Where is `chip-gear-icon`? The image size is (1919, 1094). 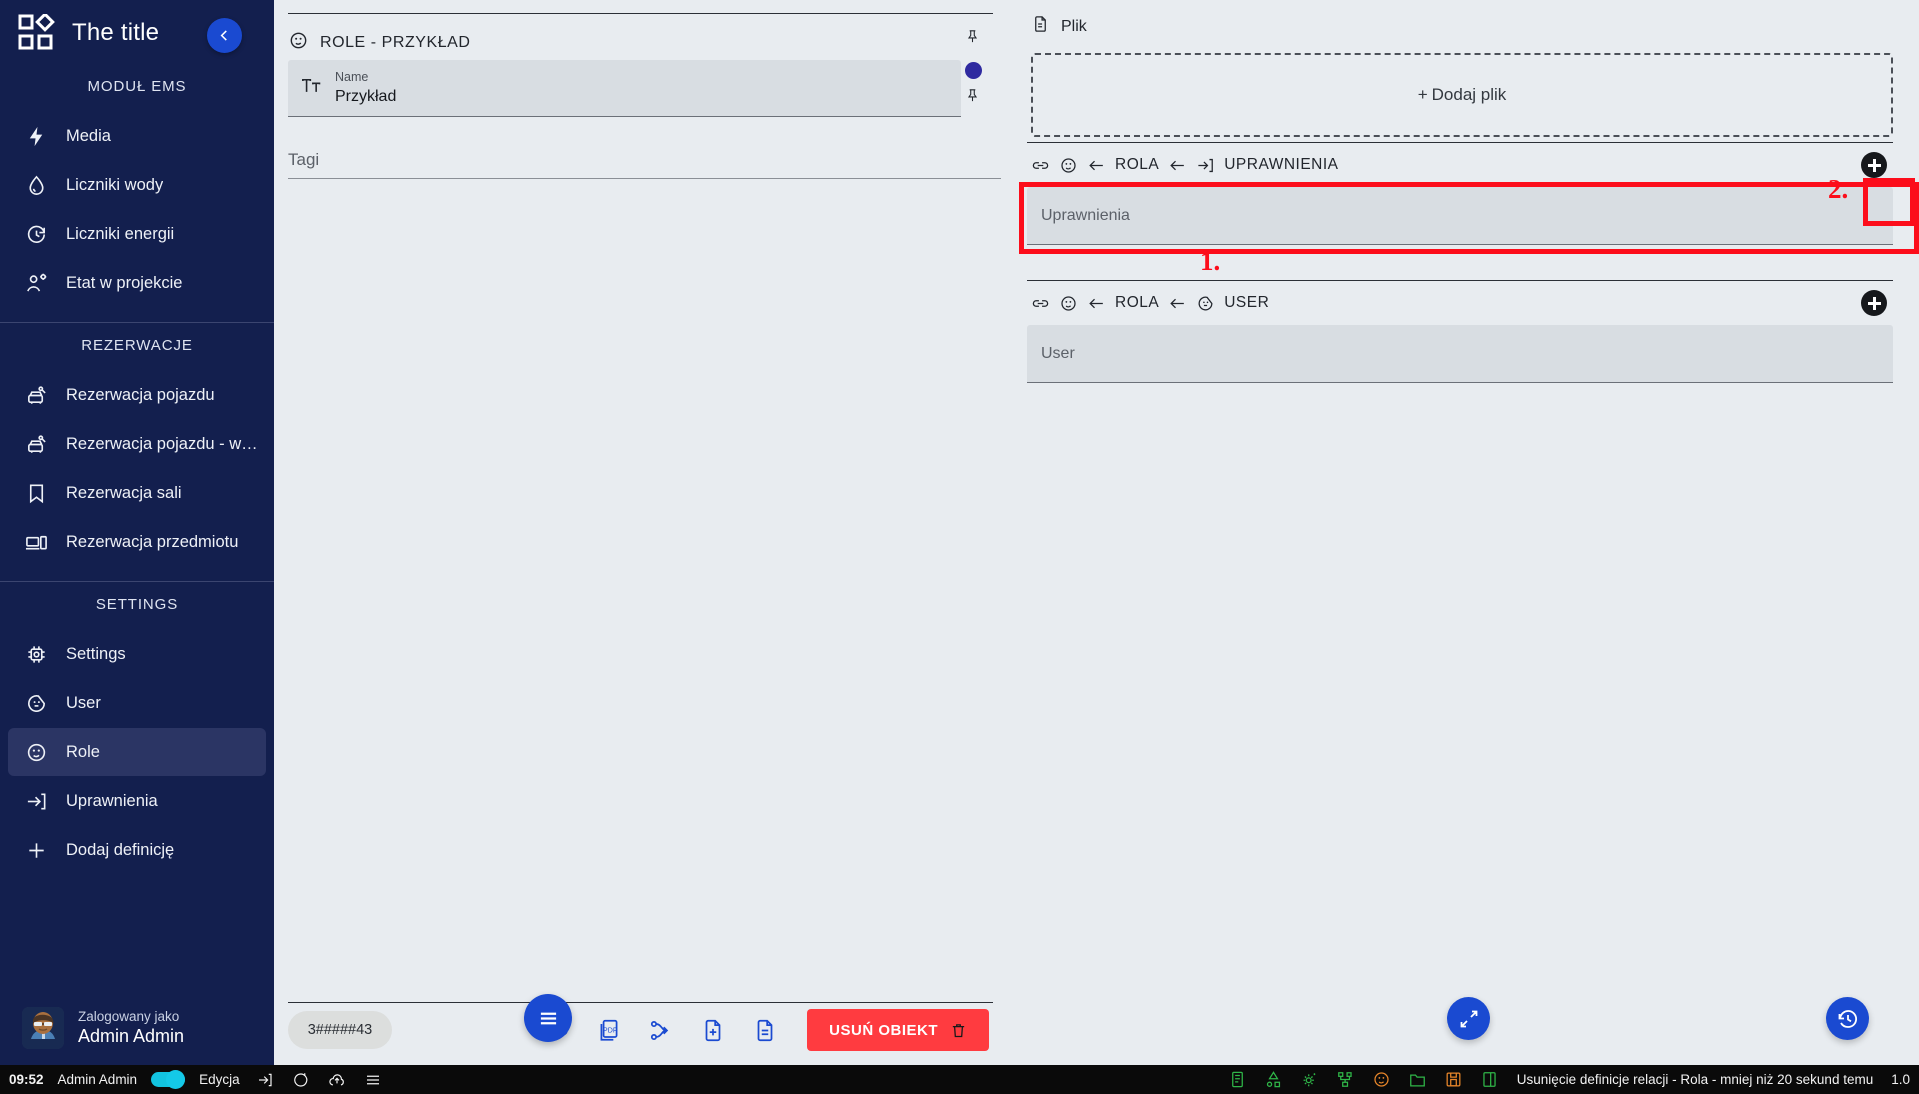
chip-gear-icon is located at coordinates (36, 654).